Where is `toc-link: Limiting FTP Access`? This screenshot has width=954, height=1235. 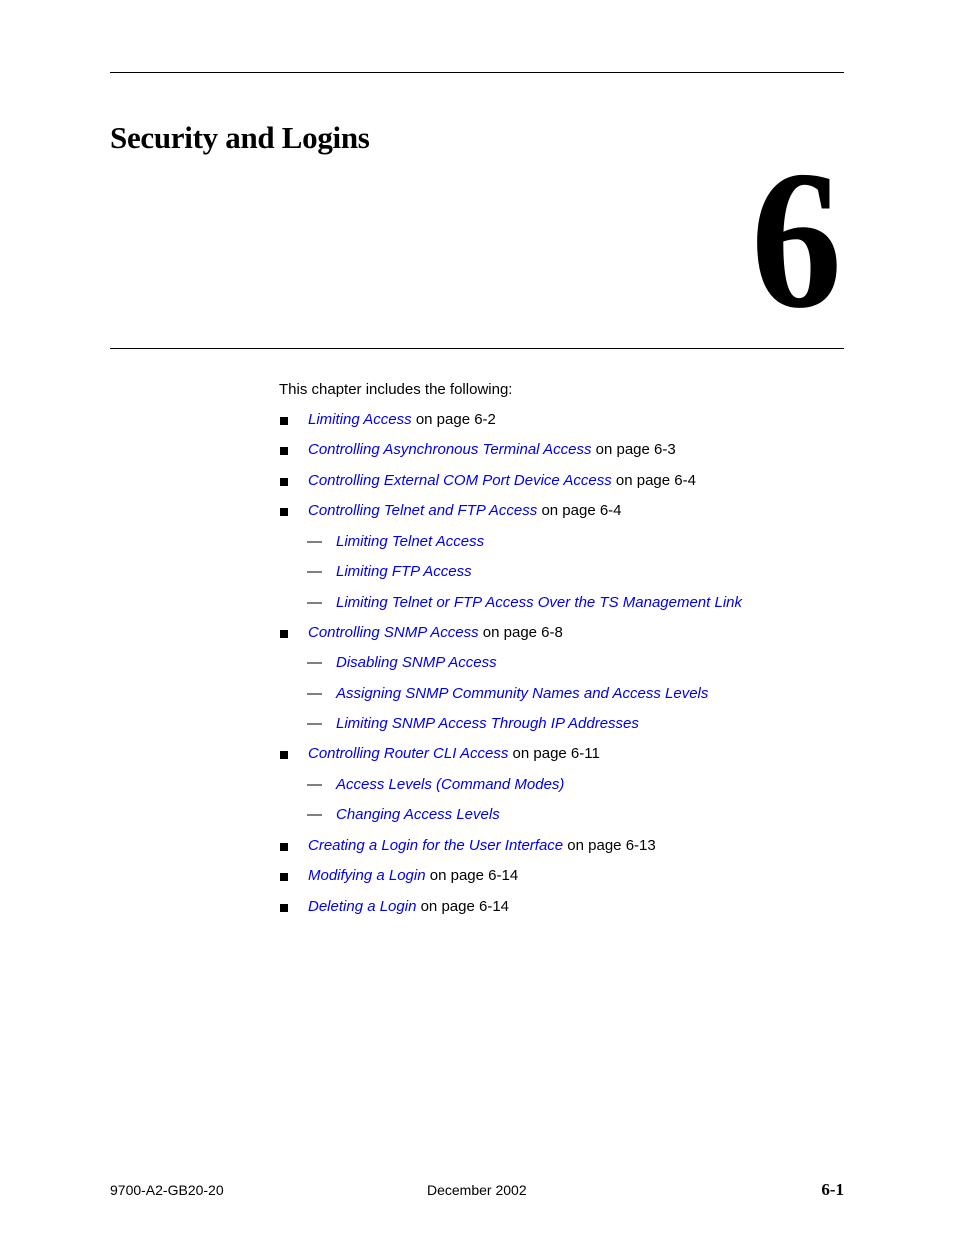 toc-link: Limiting FTP Access is located at coordinates (404, 571).